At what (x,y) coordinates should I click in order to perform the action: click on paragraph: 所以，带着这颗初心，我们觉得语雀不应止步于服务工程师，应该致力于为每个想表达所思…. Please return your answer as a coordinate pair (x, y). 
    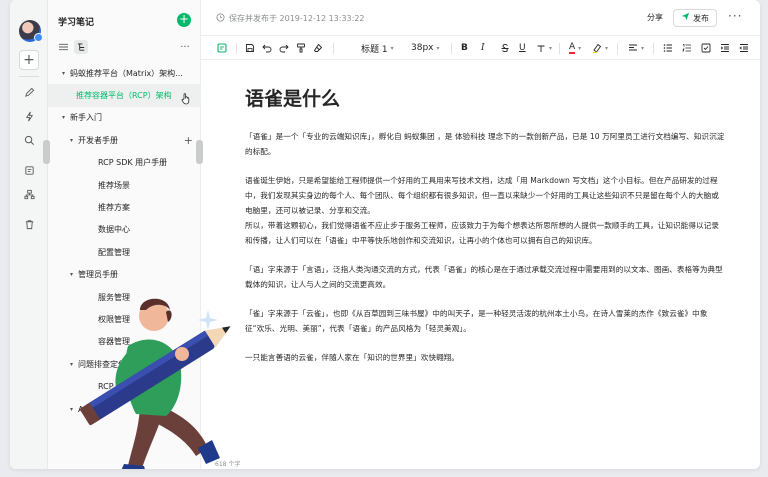
    Looking at the image, I should click on (485, 233).